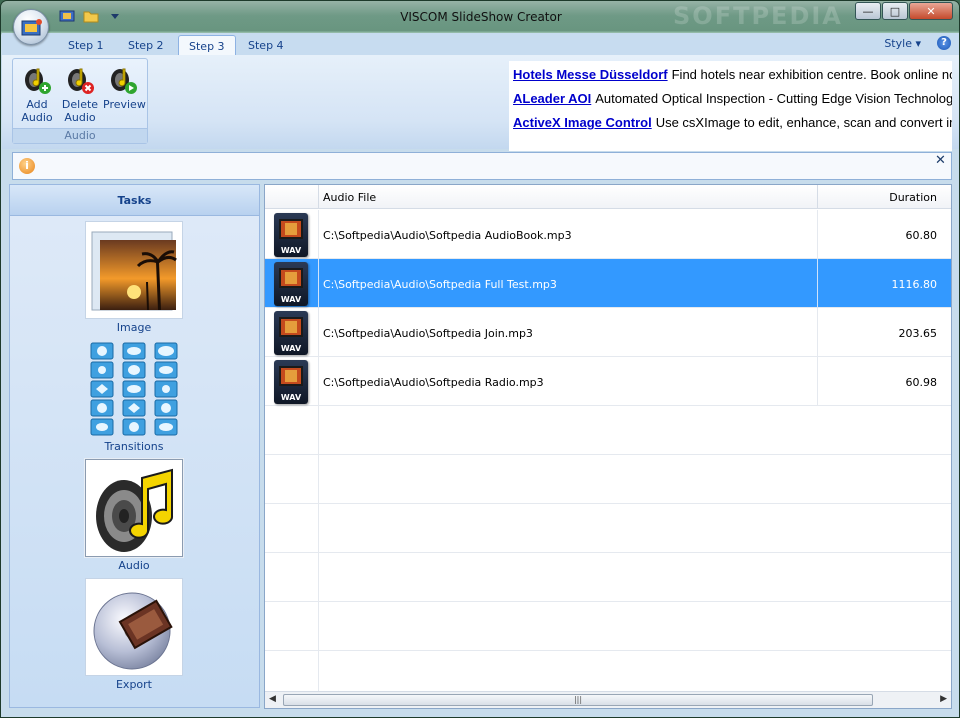 The width and height of the screenshot is (960, 718). Describe the element at coordinates (349, 197) in the screenshot. I see `column-header-audio-file: Audio File` at that location.